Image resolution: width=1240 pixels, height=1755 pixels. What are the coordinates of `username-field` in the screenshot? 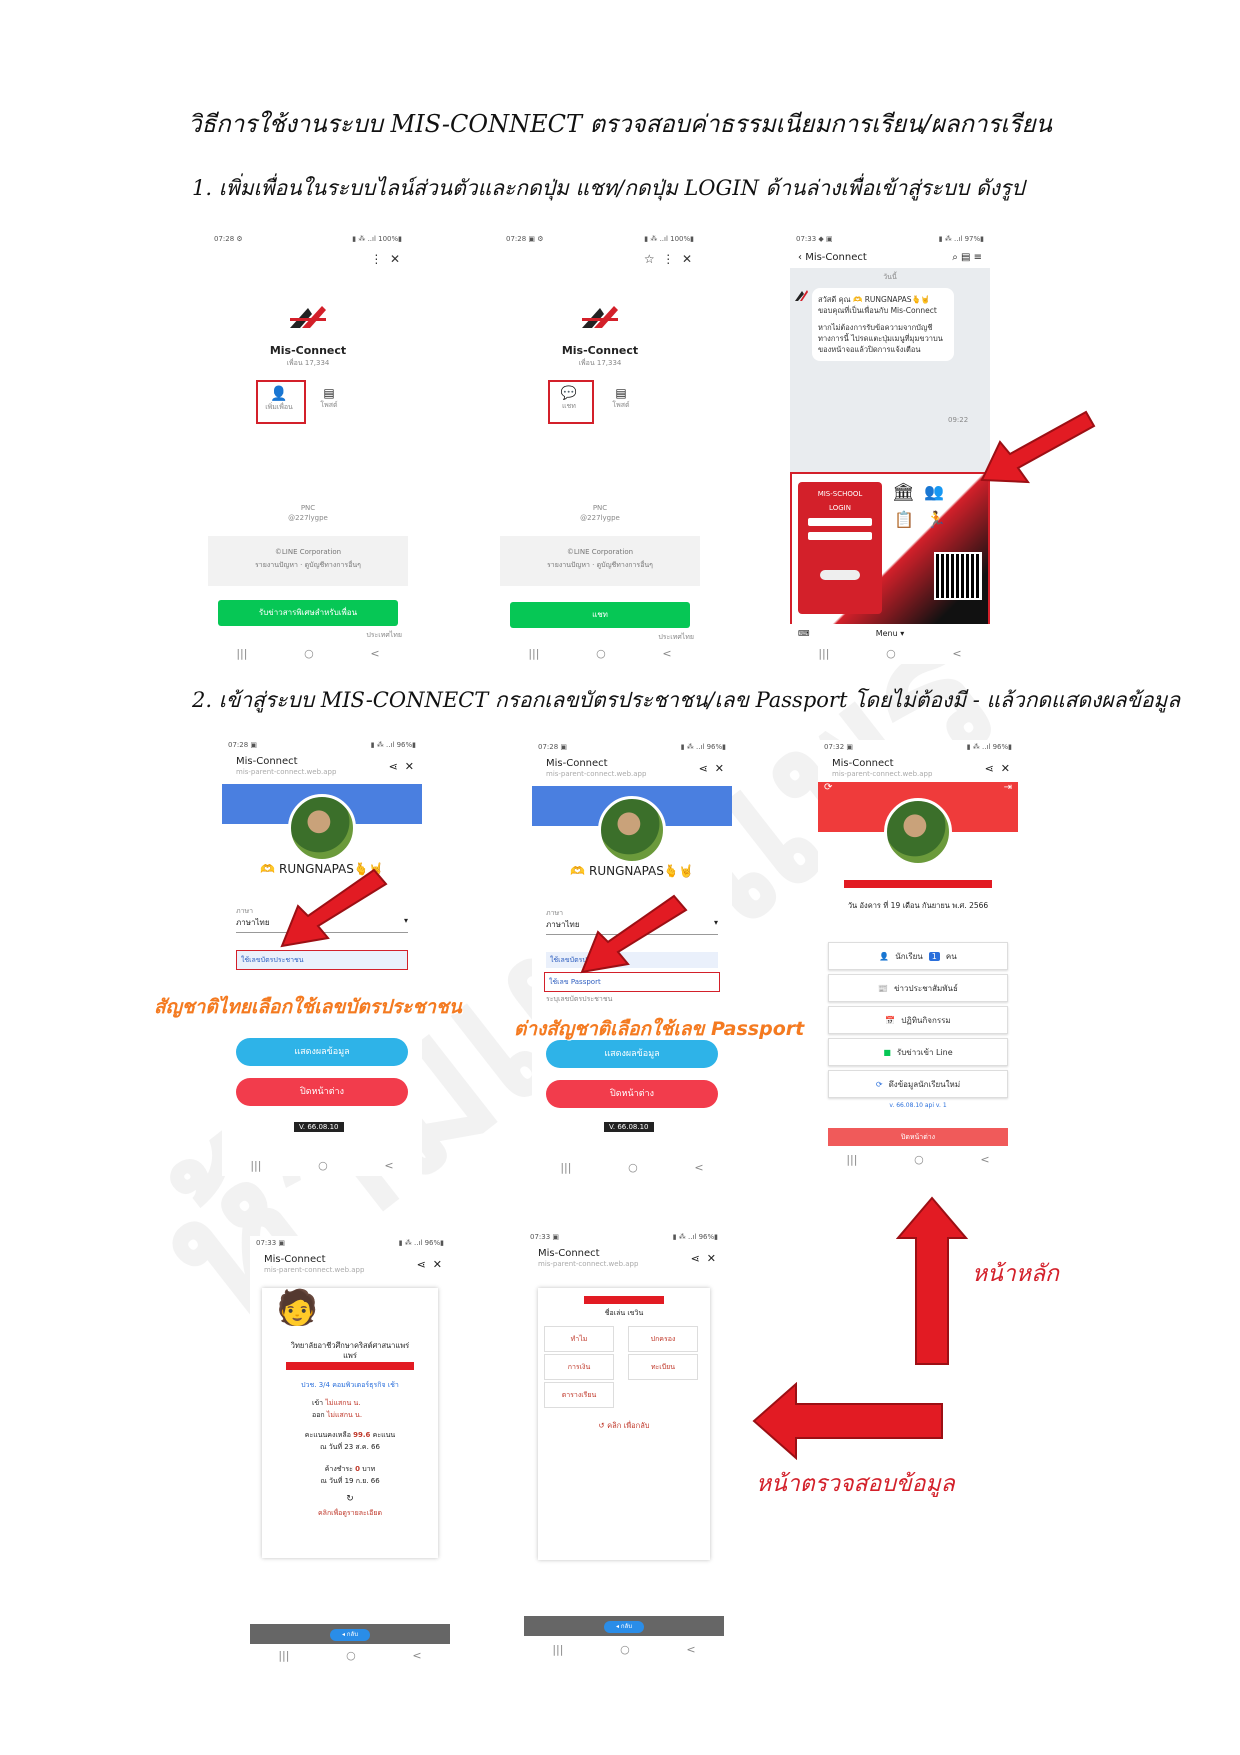 It's located at (840, 522).